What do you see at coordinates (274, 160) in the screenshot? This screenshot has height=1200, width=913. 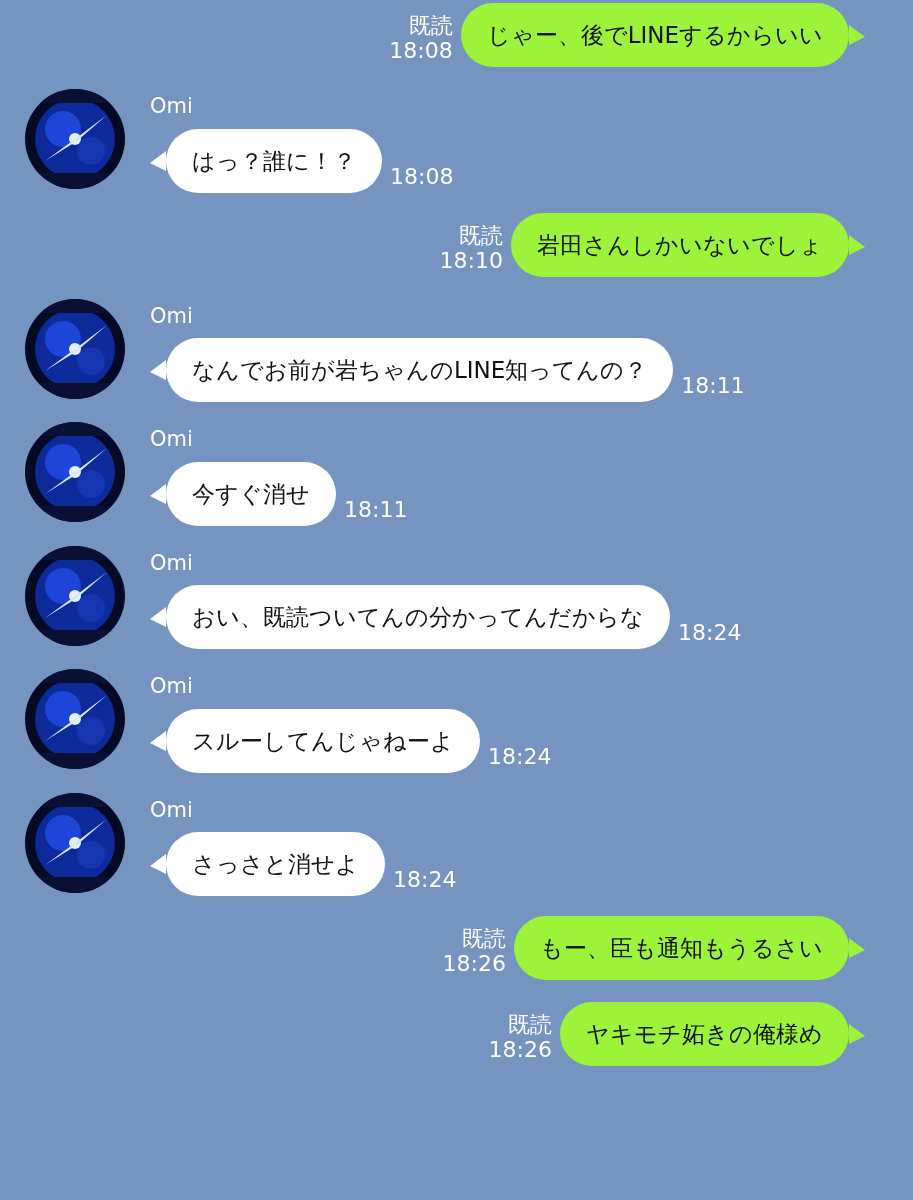 I see `message-bubble: はっ？誰に！？` at bounding box center [274, 160].